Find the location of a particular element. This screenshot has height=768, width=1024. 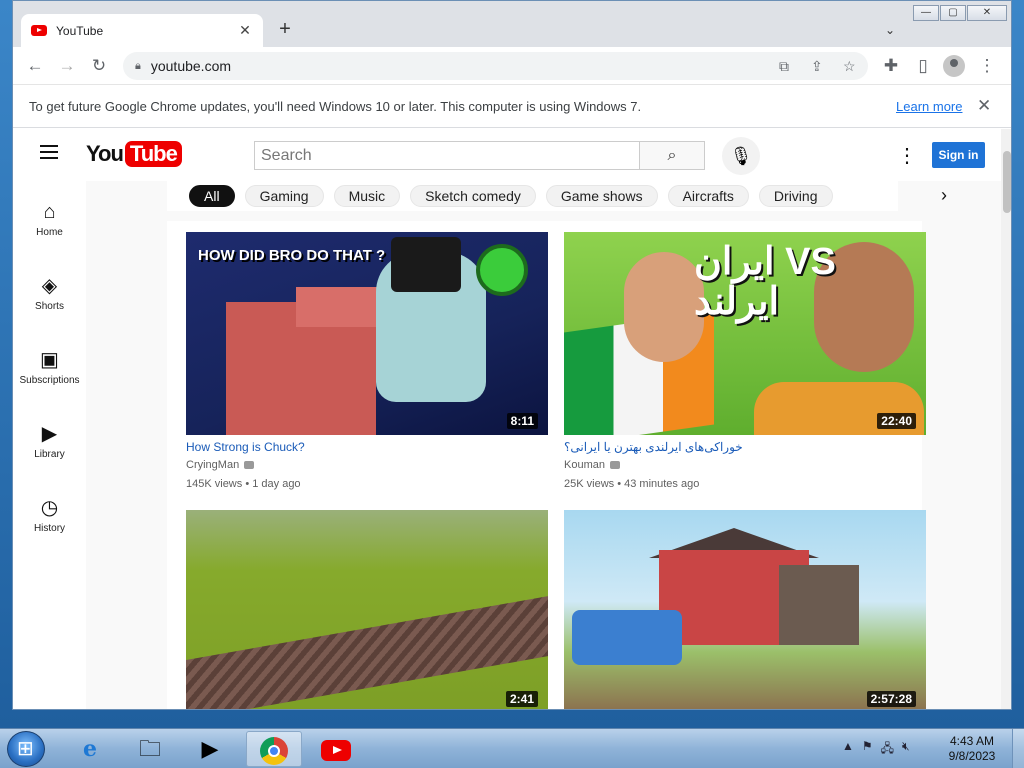

tab-search-chevron-icon: ⌄ is located at coordinates (890, 30).